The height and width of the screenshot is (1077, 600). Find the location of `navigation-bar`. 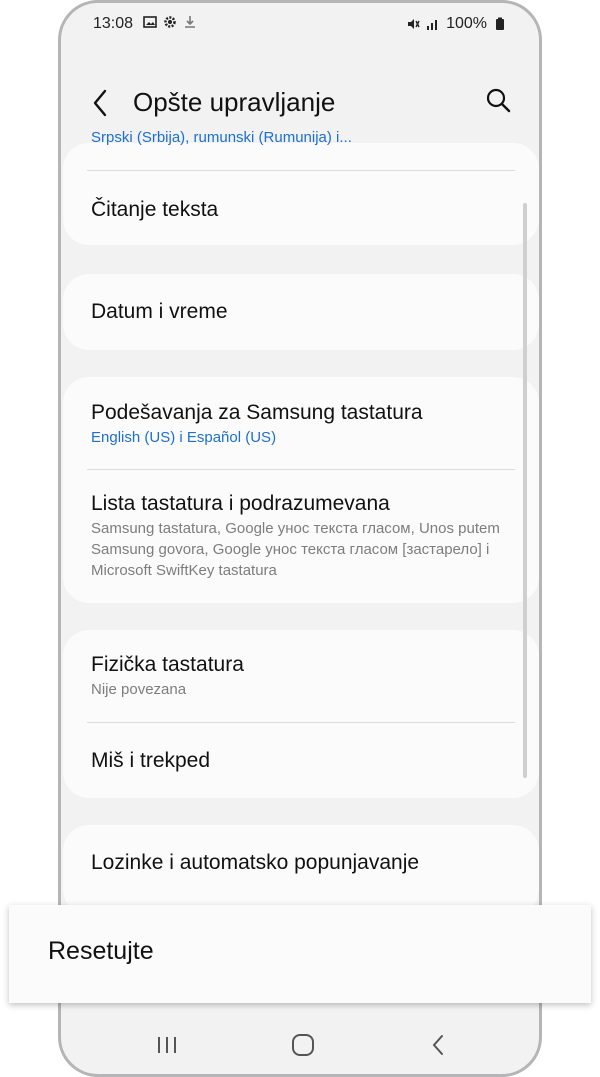

navigation-bar is located at coordinates (300, 1044).